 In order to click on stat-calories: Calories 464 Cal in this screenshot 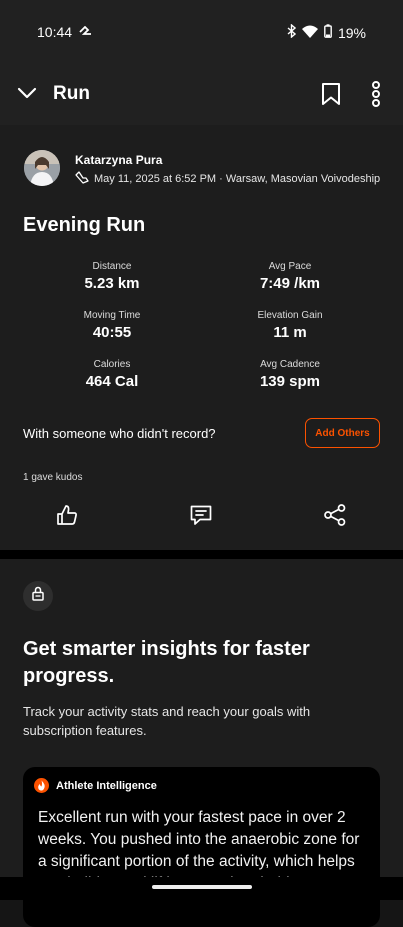, I will do `click(112, 374)`.